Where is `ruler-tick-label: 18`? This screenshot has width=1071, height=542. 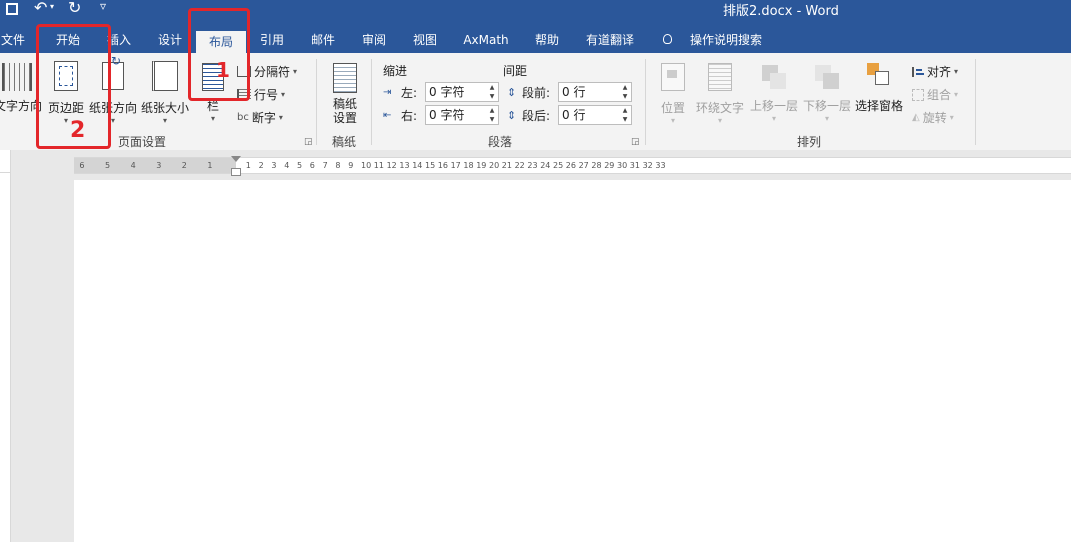
ruler-tick-label: 18 is located at coordinates (468, 165).